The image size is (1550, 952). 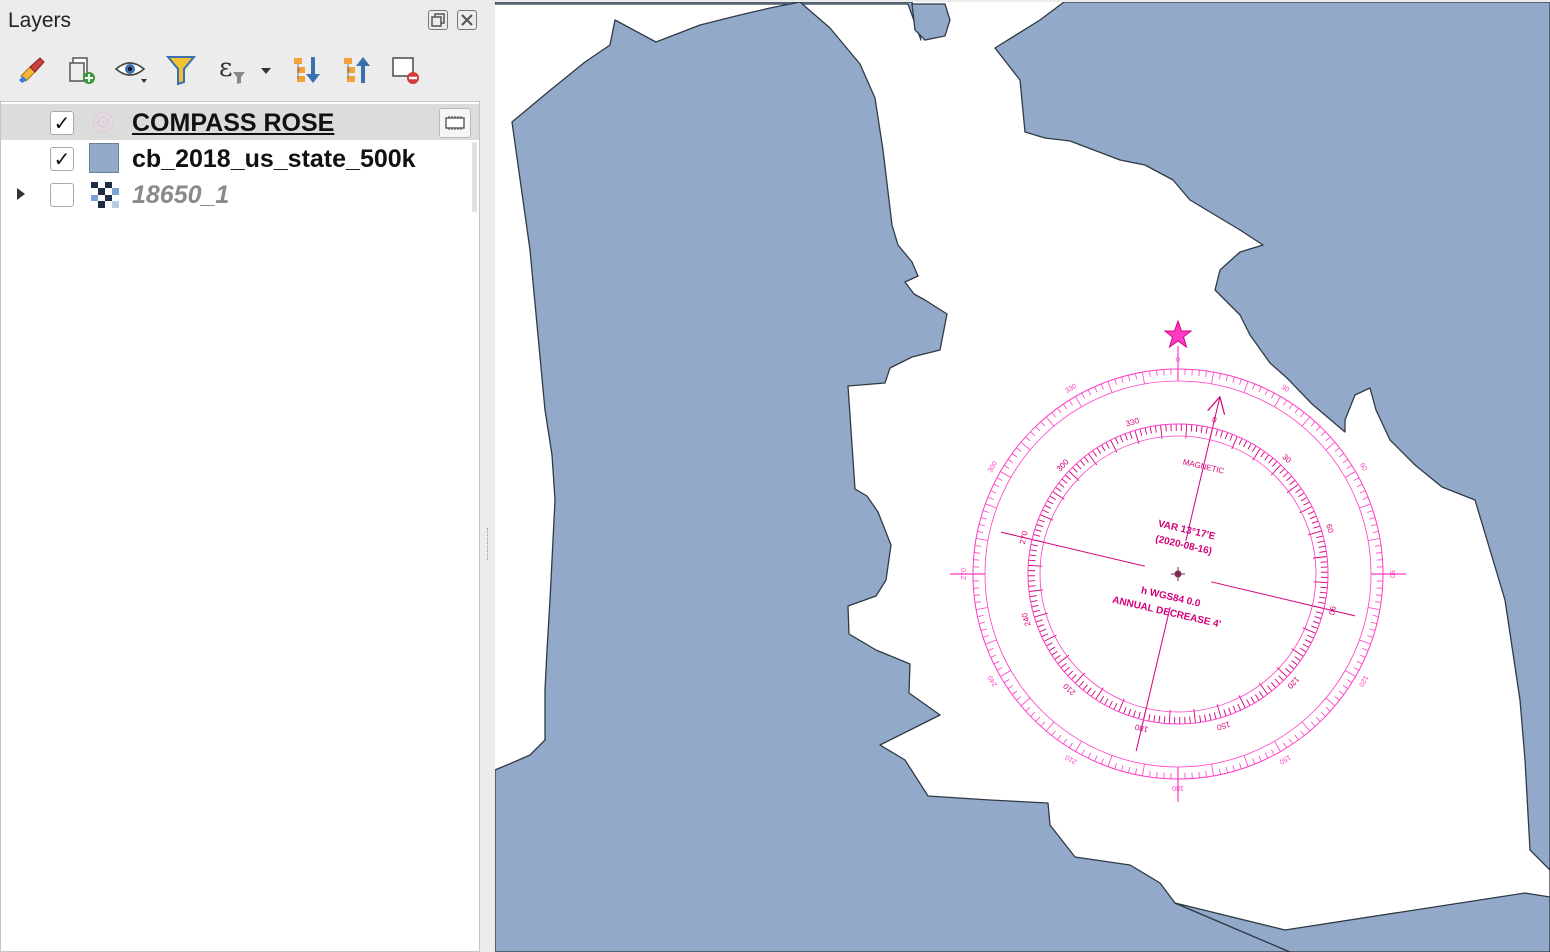 I want to click on raster-layer-icon, so click(x=105, y=195).